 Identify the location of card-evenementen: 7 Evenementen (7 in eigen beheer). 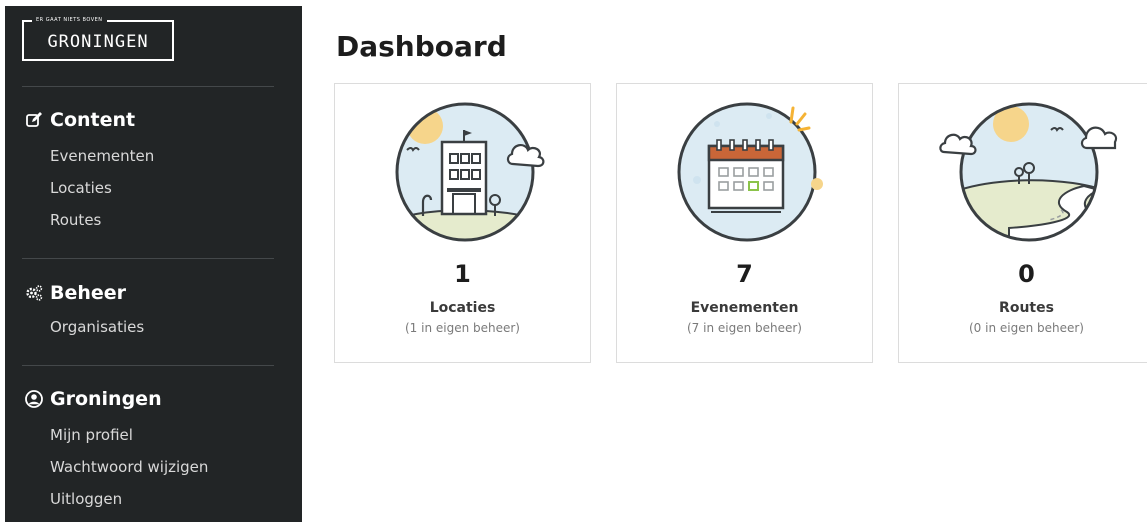
(744, 223).